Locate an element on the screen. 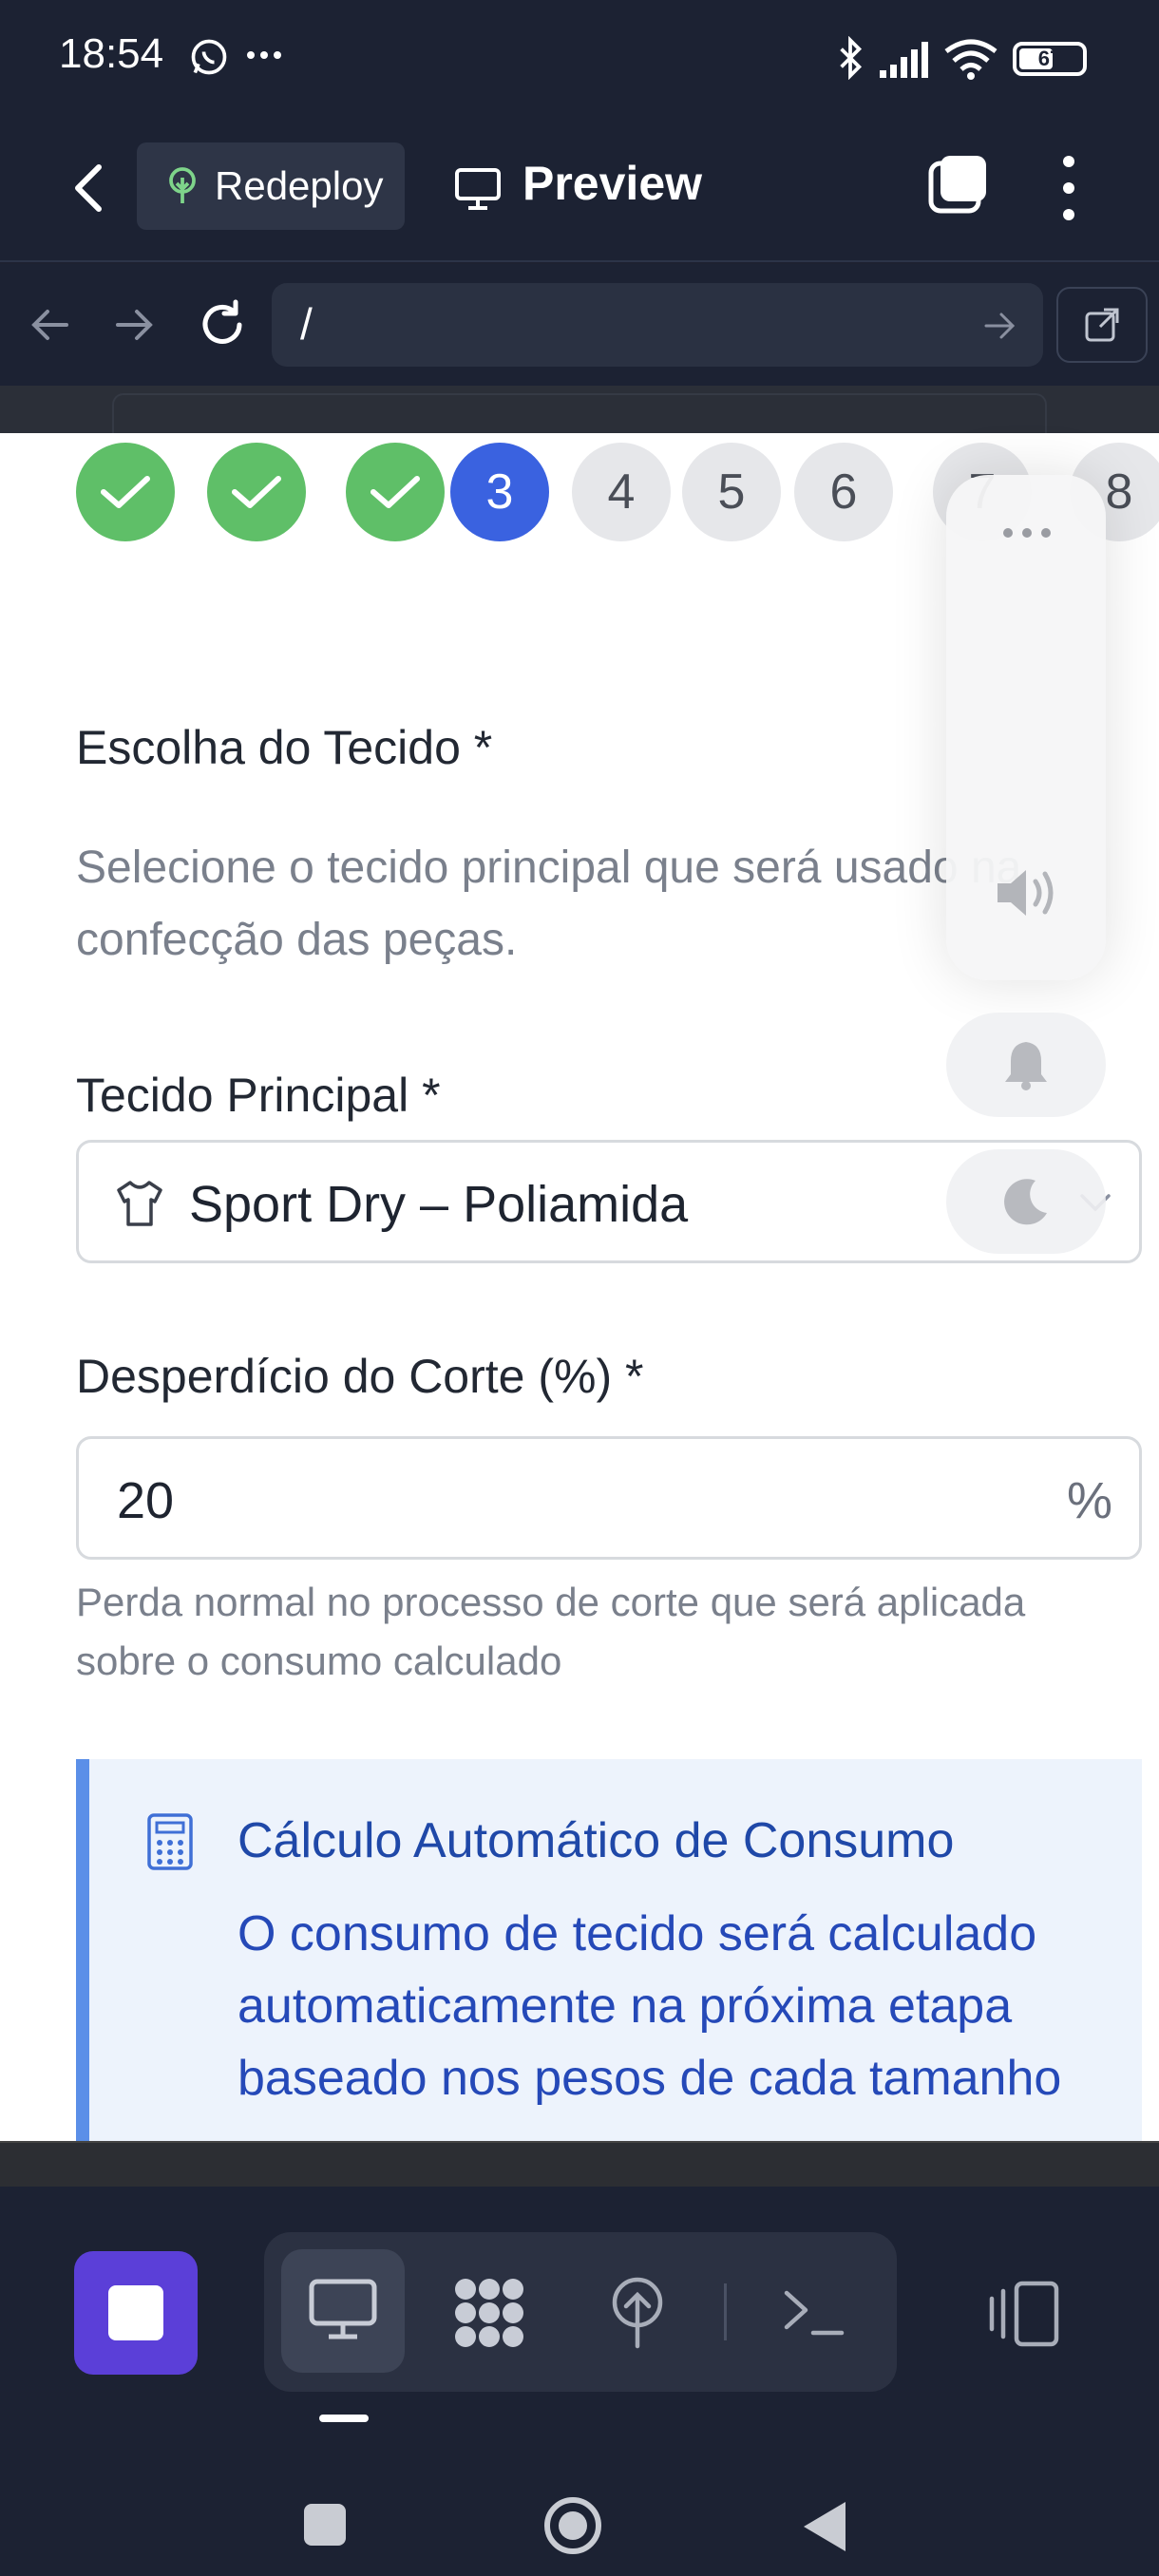  view-switcher is located at coordinates (580, 2312).